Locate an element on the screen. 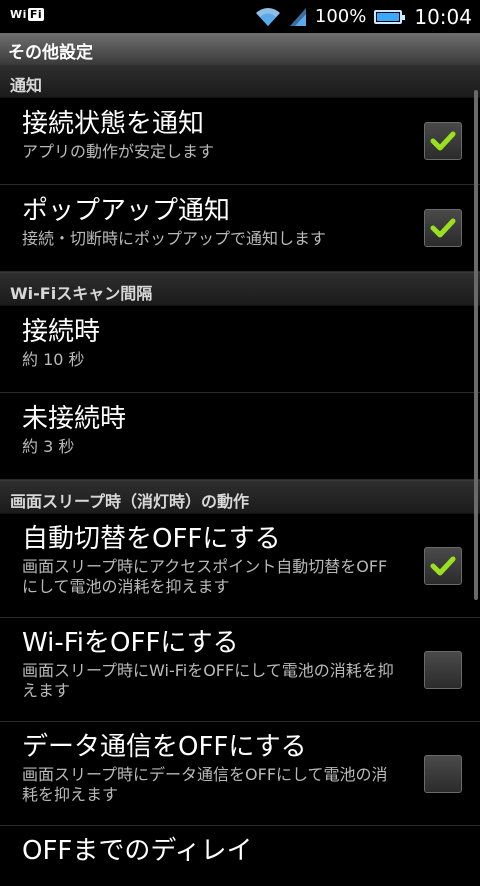  status-right: 100% 10:04 is located at coordinates (363, 16).